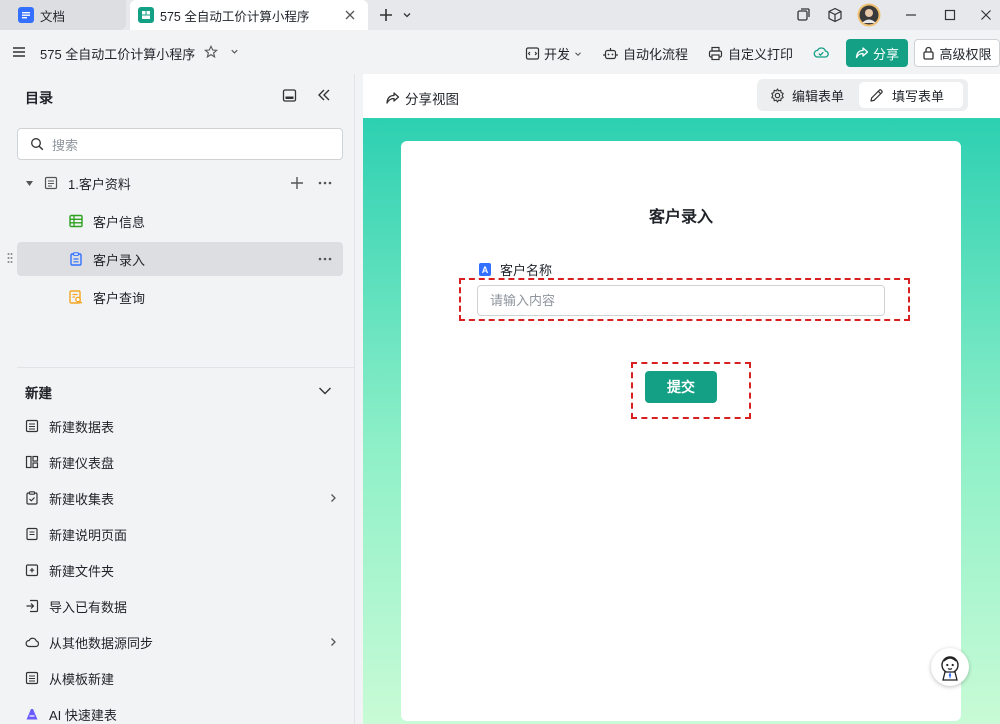  What do you see at coordinates (885, 54) in the screenshot?
I see `share-label: 分享` at bounding box center [885, 54].